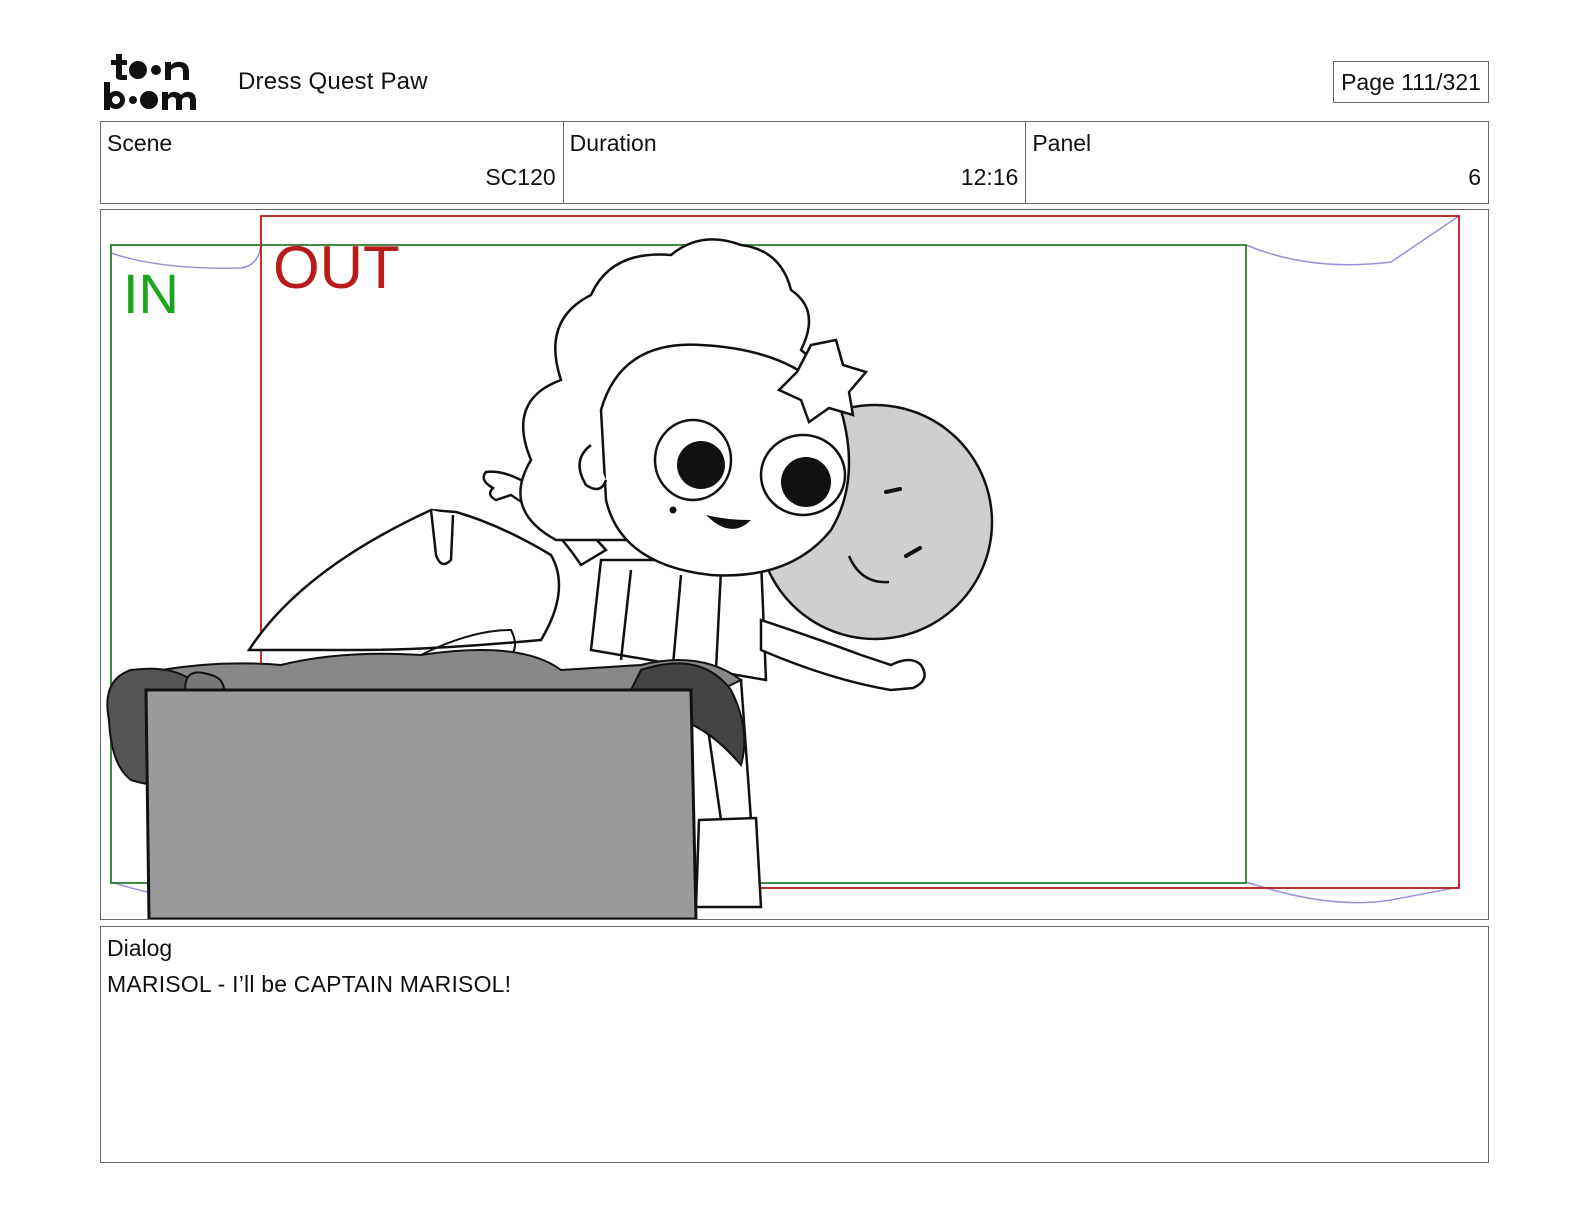 The width and height of the screenshot is (1584, 1224). I want to click on in-label: IN, so click(151, 293).